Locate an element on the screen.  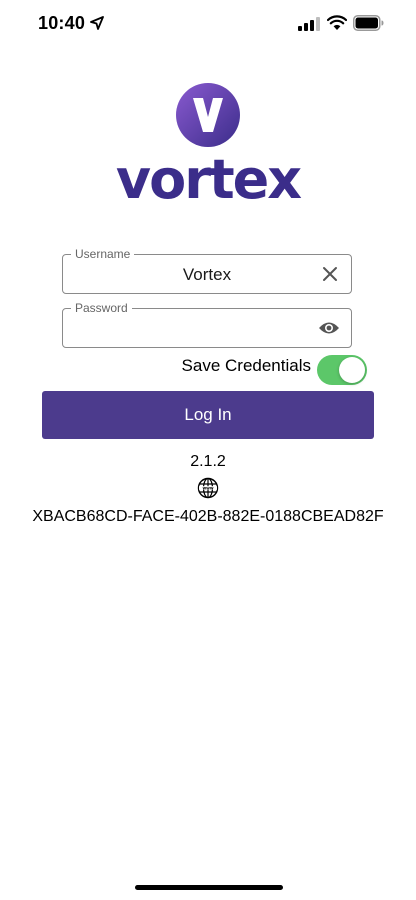
status-time: 10:40 is located at coordinates (62, 23).